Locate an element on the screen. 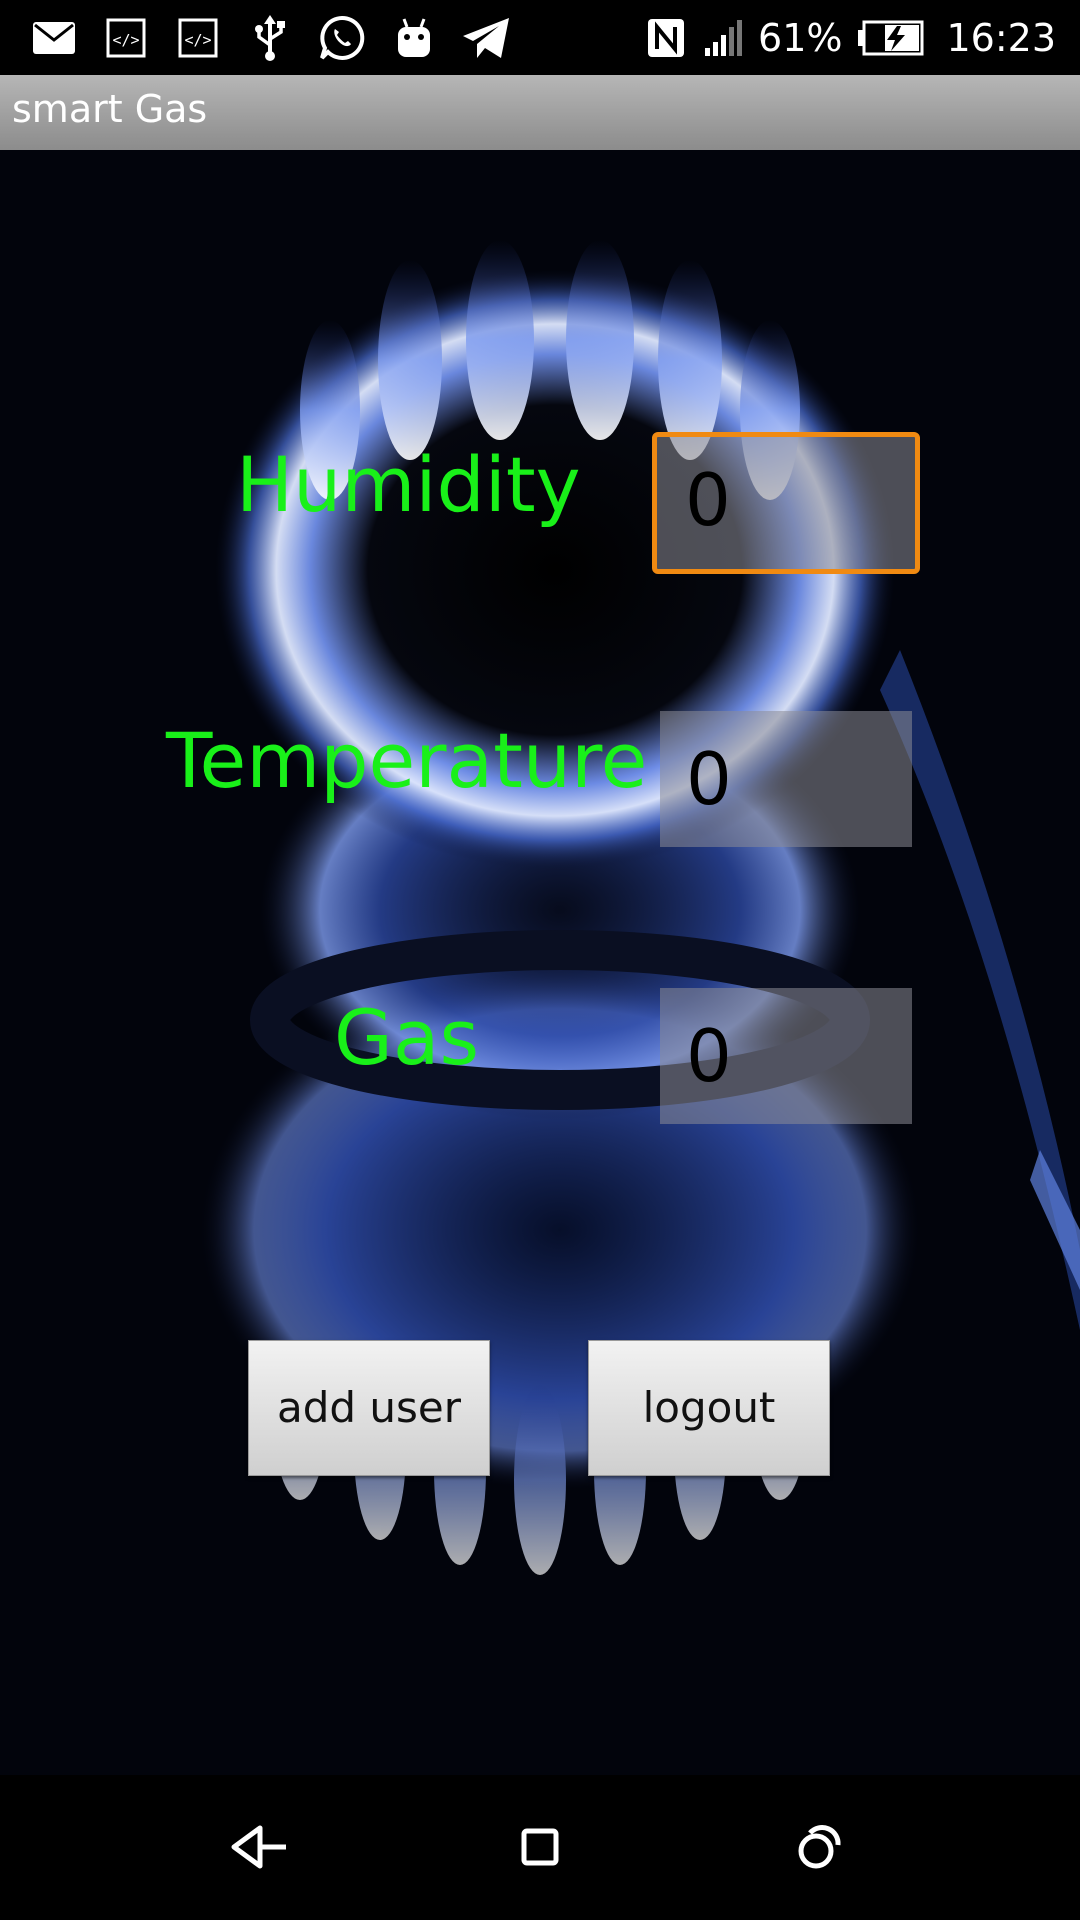 This screenshot has width=1080, height=1920. battery-percent: 61% is located at coordinates (800, 38).